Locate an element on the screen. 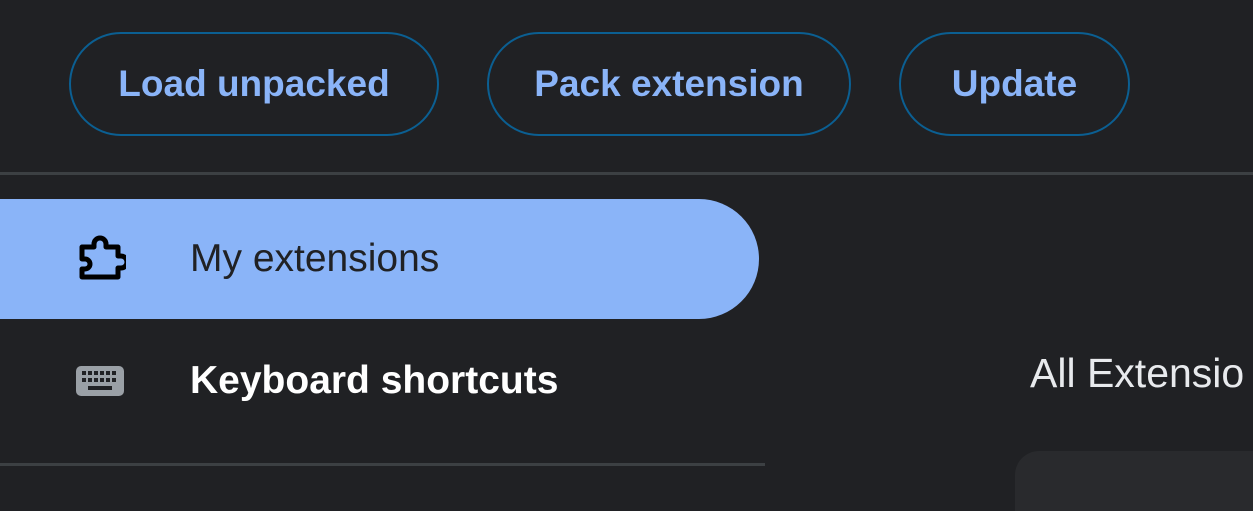 Image resolution: width=1253 pixels, height=511 pixels. keyboard-icon is located at coordinates (100, 381).